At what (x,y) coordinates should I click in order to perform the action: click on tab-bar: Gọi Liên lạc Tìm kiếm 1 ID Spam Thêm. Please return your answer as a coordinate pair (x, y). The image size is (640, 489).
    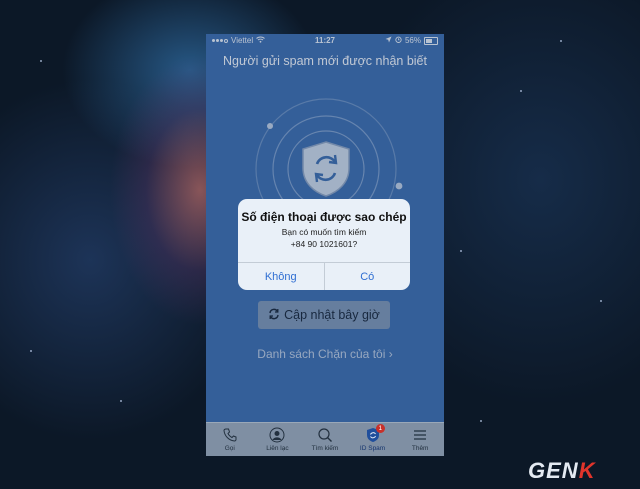
    Looking at the image, I should click on (325, 439).